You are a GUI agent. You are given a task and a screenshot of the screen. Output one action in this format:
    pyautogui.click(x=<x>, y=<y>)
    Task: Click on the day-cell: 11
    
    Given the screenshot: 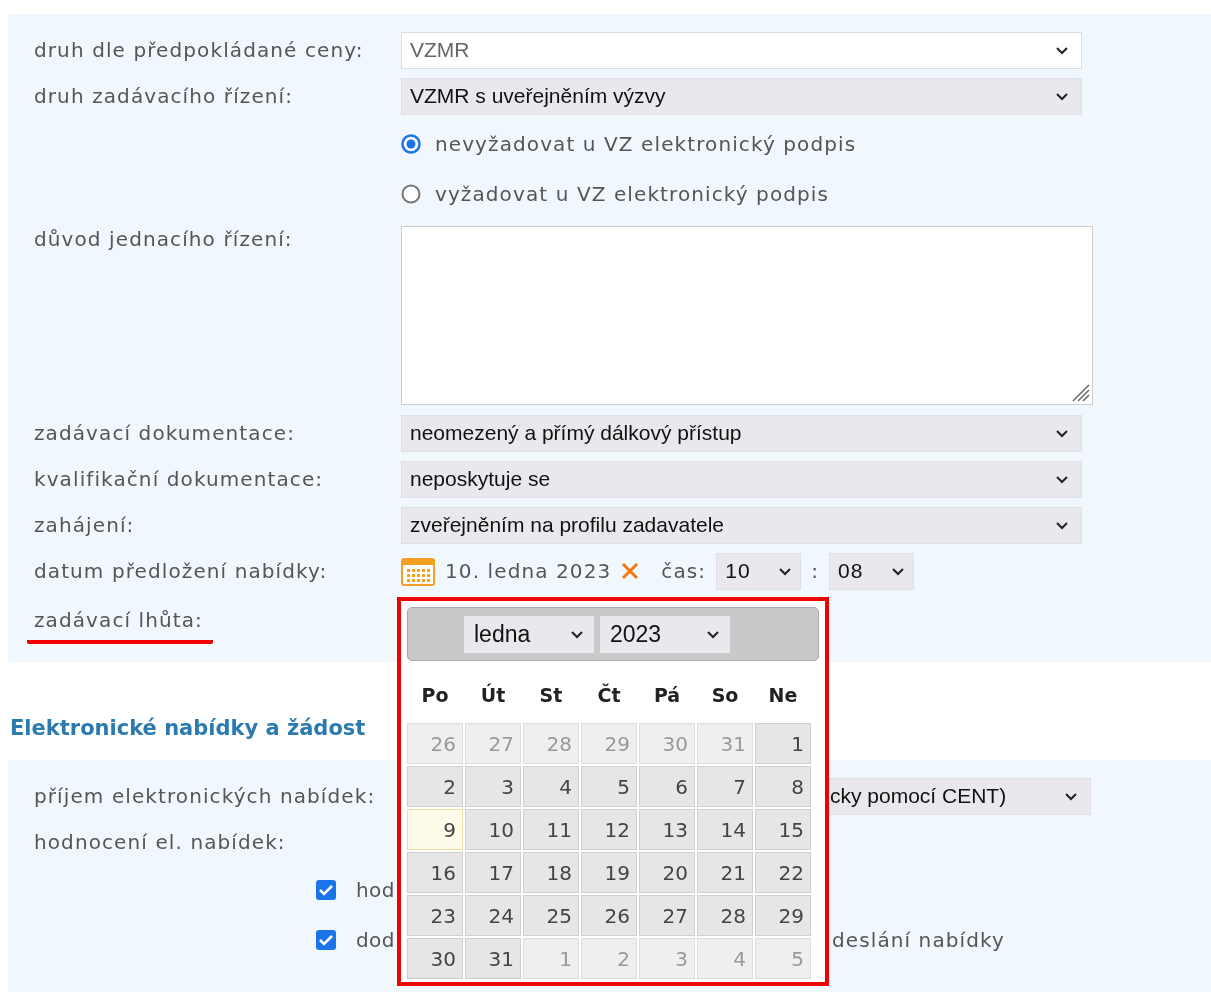 What is the action you would take?
    pyautogui.click(x=551, y=829)
    